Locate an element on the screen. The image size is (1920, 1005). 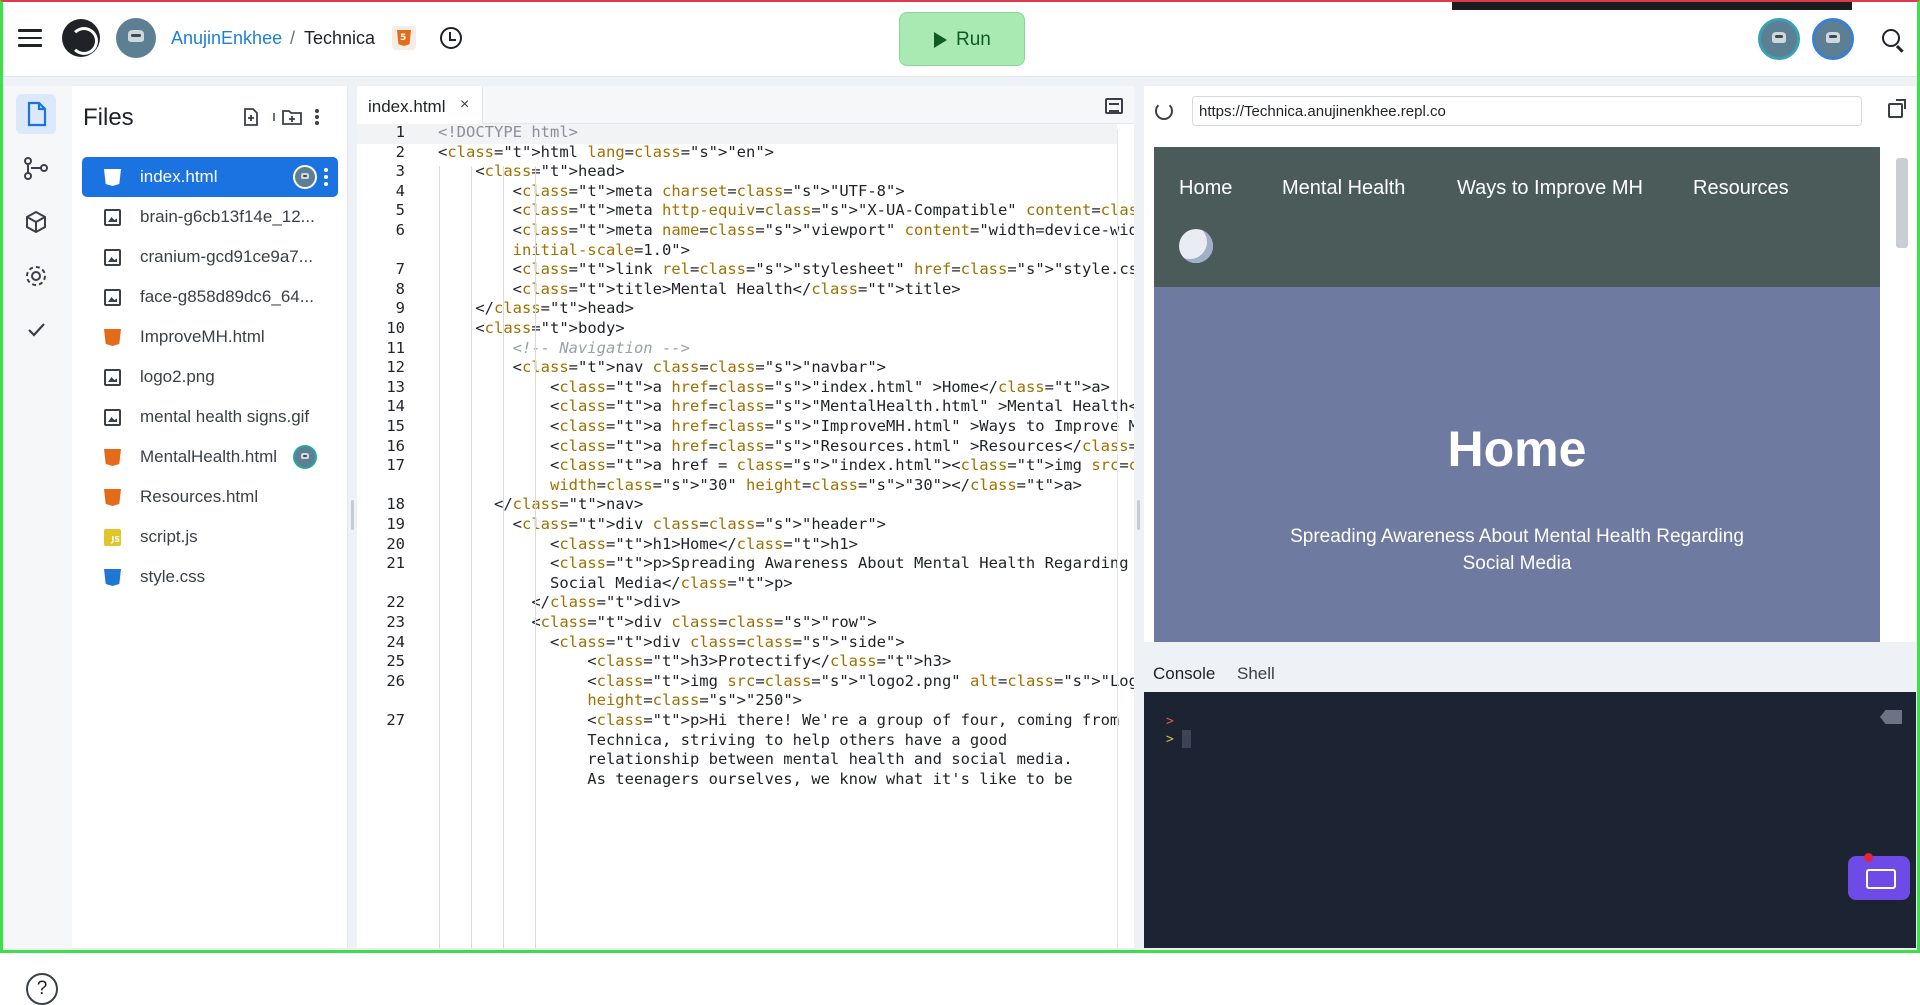
file-item: mental health signs.gif is located at coordinates (210, 417).